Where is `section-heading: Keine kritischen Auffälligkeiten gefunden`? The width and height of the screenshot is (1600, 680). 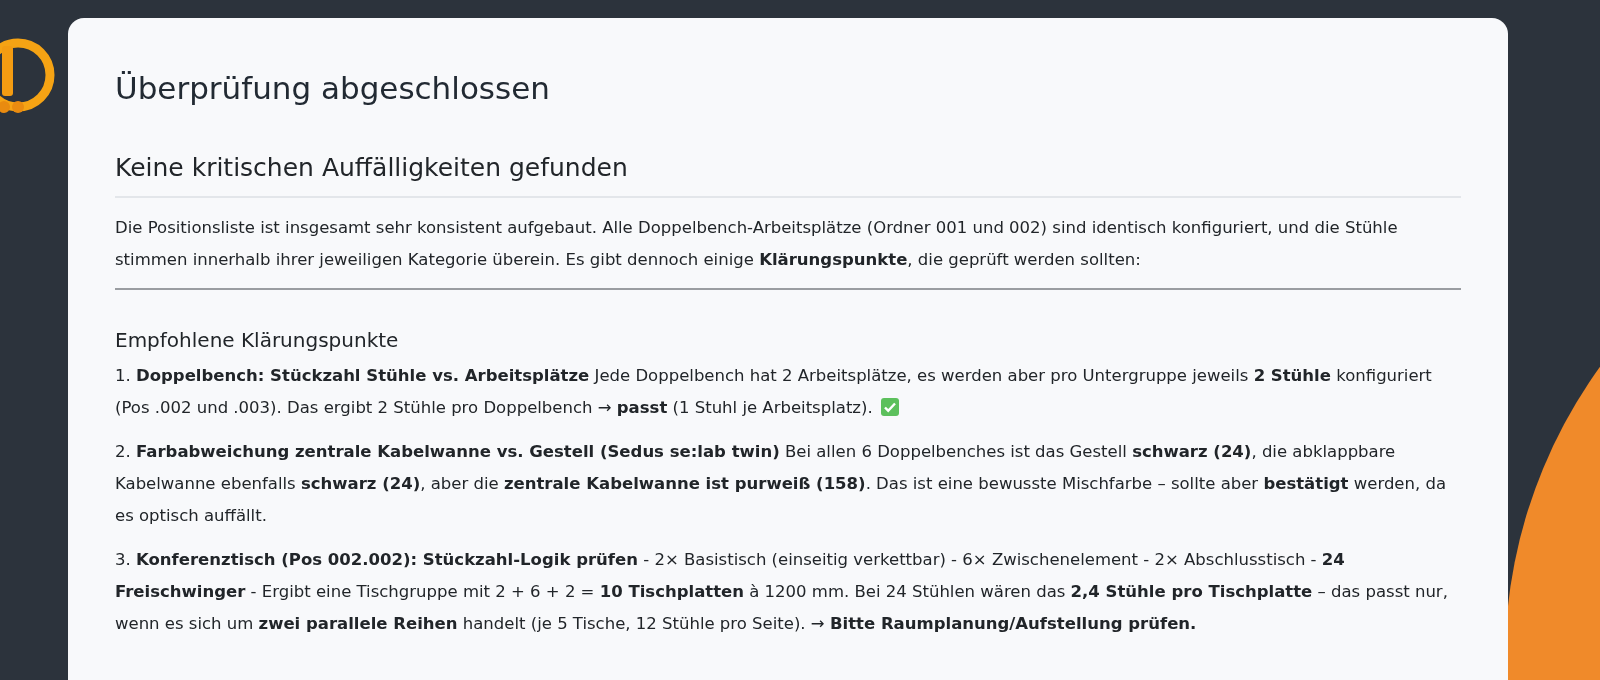
section-heading: Keine kritischen Auffälligkeiten gefunden is located at coordinates (788, 173).